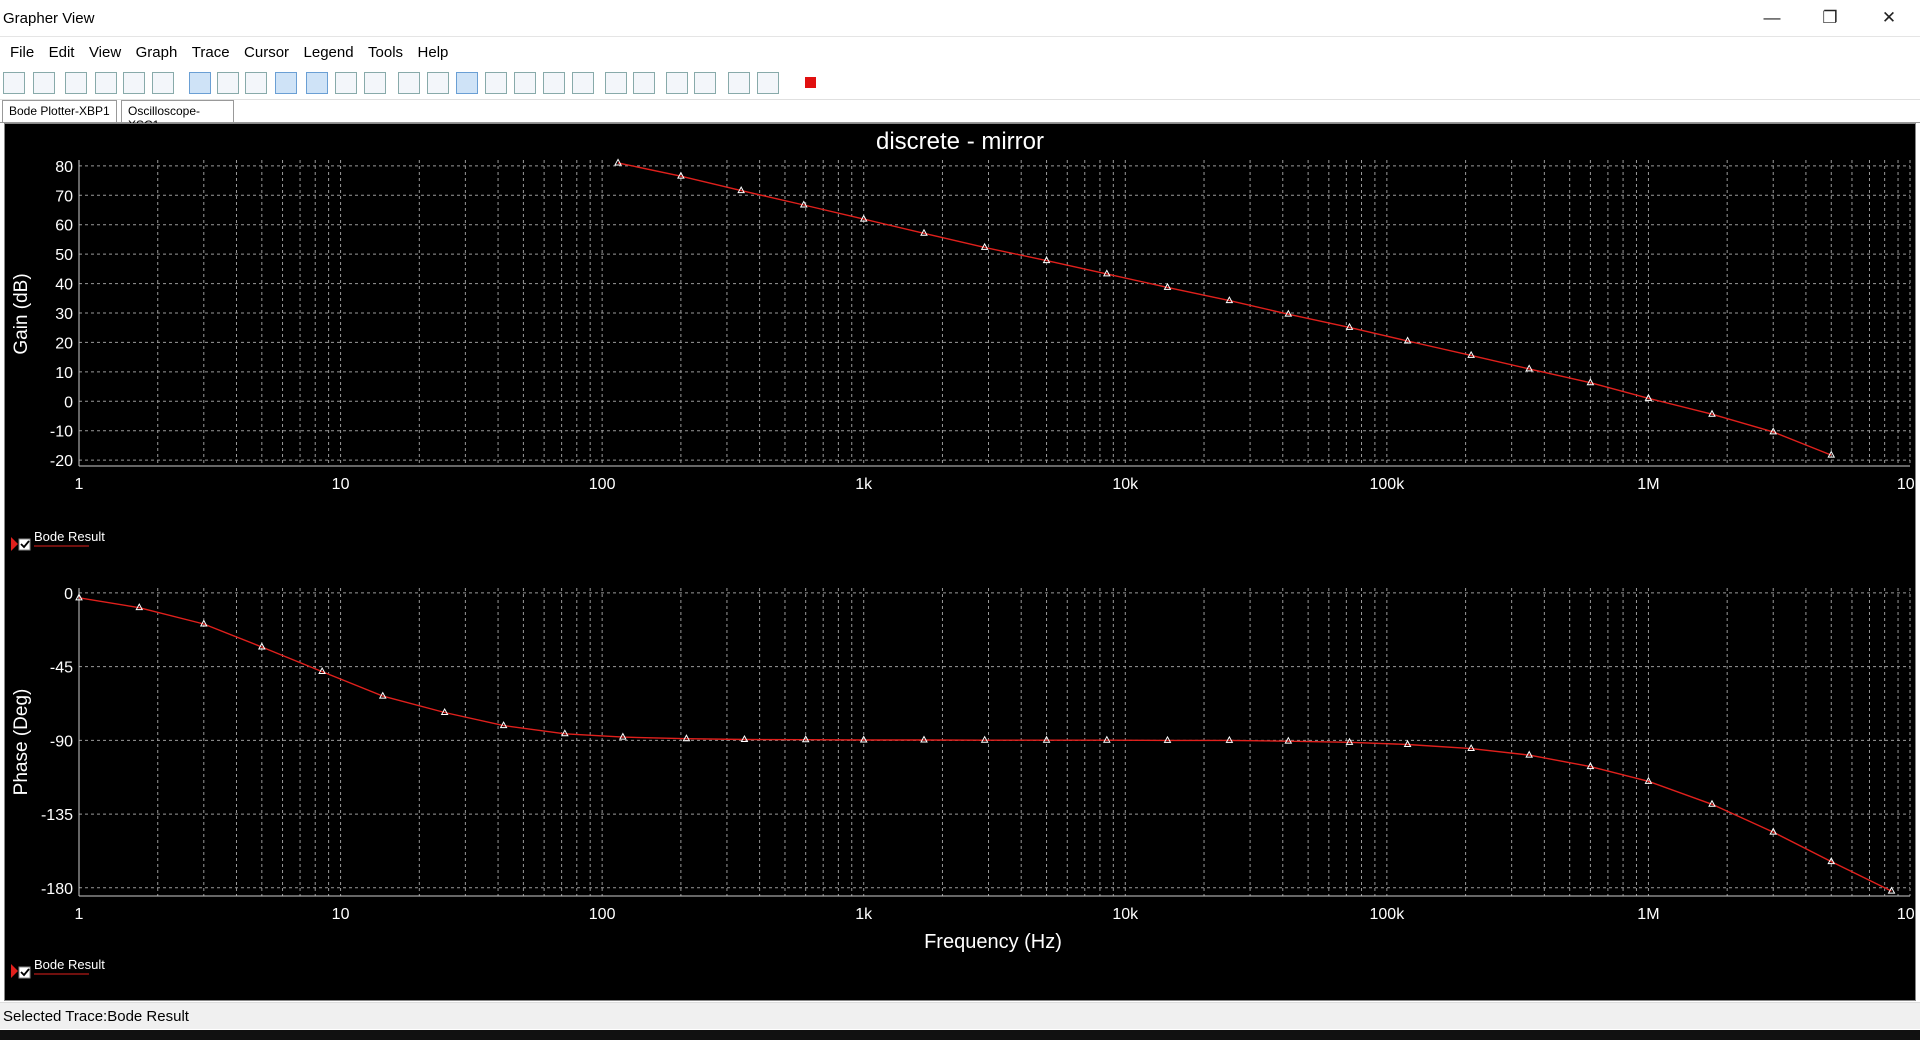  Describe the element at coordinates (64, 314) in the screenshot. I see `y-tick-label: 30` at that location.